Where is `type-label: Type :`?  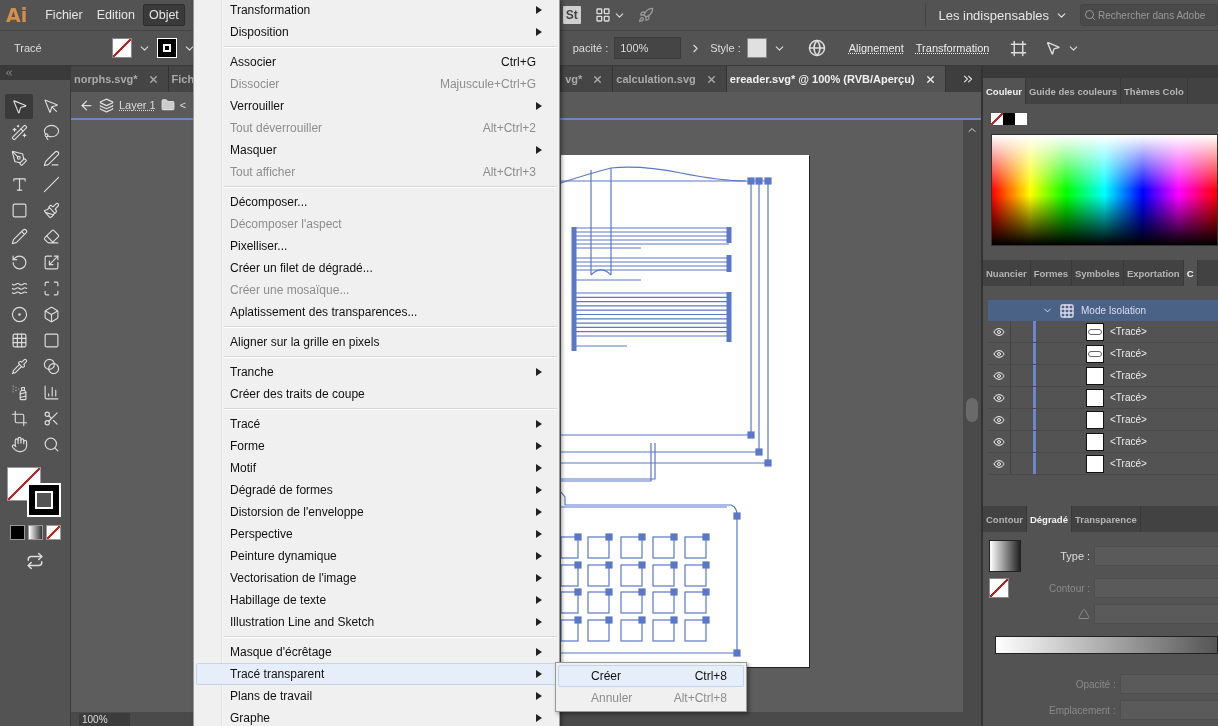
type-label: Type : is located at coordinates (1075, 556).